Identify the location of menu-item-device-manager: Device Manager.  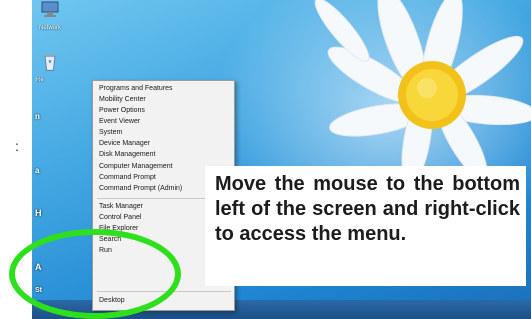
(165, 143).